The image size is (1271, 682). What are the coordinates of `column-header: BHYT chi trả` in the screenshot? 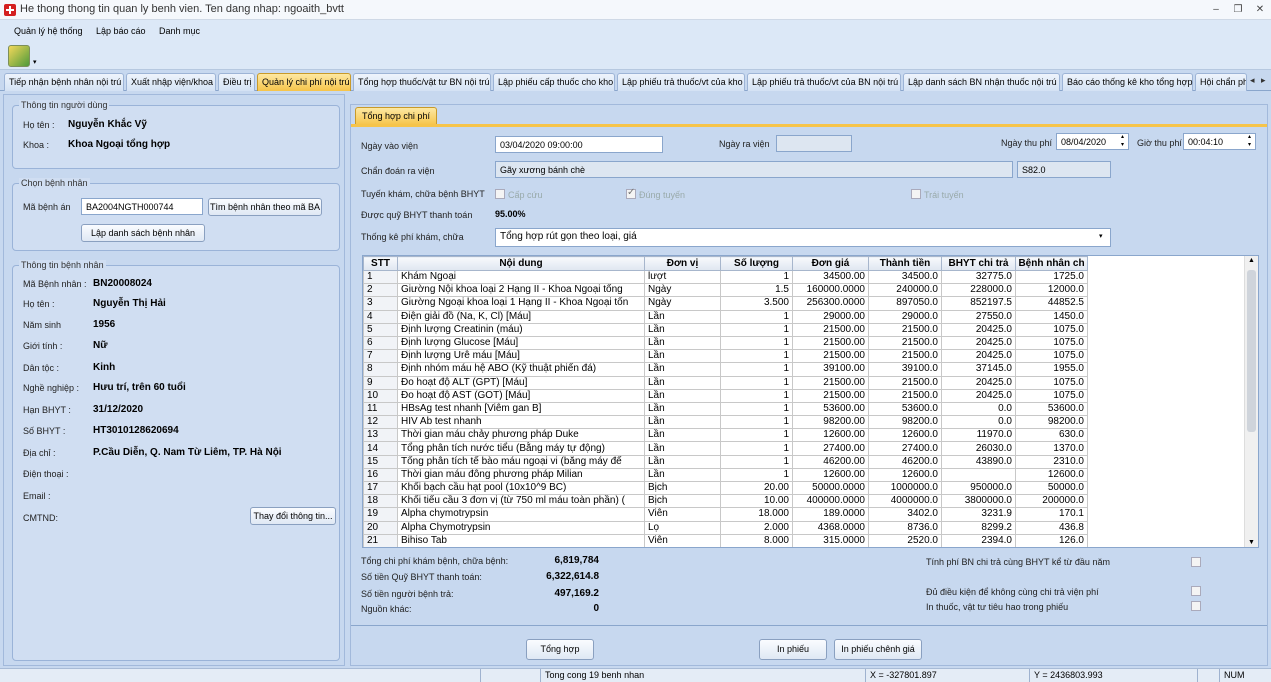 It's located at (978, 263).